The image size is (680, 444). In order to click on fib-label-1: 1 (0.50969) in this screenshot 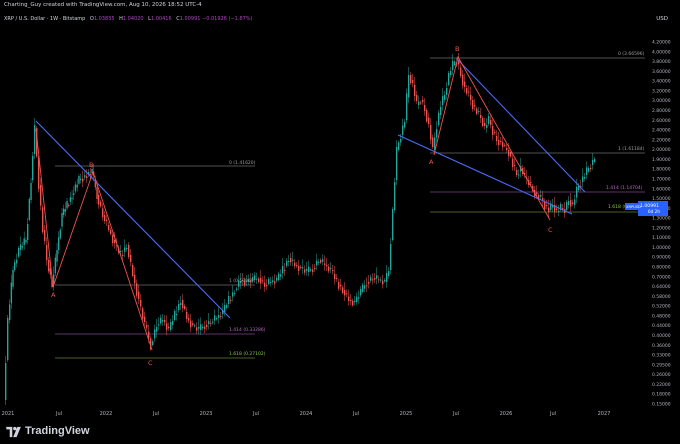, I will do `click(242, 281)`.